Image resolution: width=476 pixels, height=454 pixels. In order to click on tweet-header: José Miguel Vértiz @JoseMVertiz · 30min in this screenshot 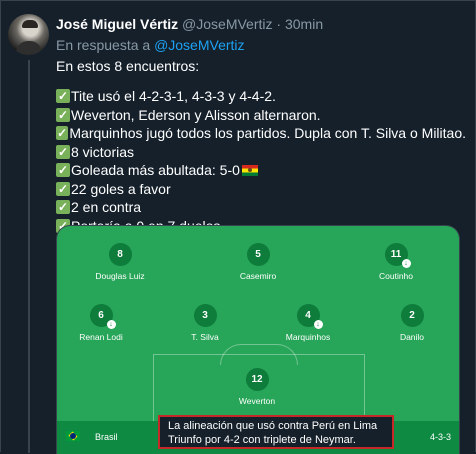, I will do `click(189, 24)`.